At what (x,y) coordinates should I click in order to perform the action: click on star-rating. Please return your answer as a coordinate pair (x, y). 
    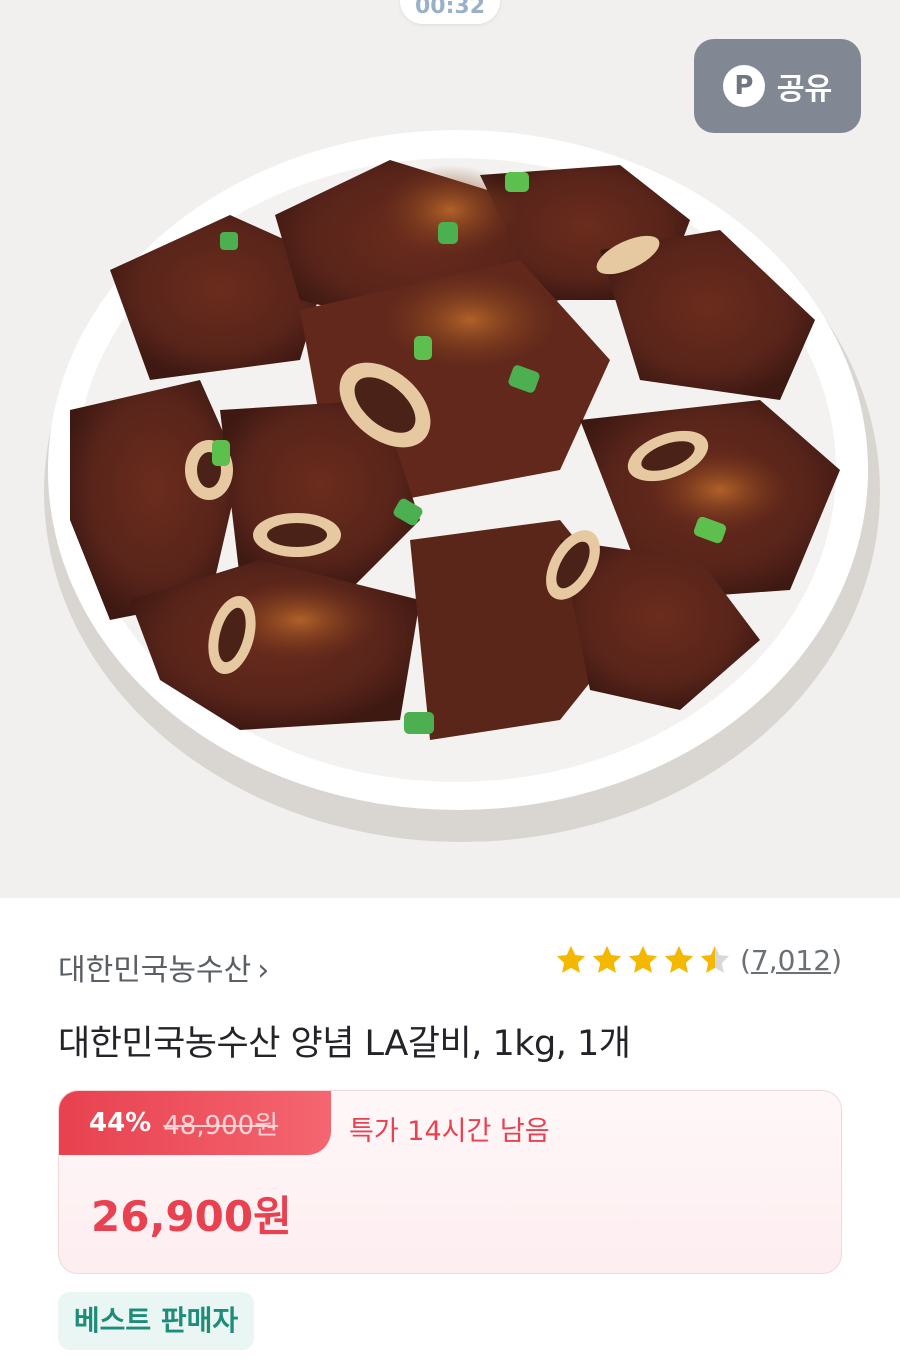
    Looking at the image, I should click on (643, 960).